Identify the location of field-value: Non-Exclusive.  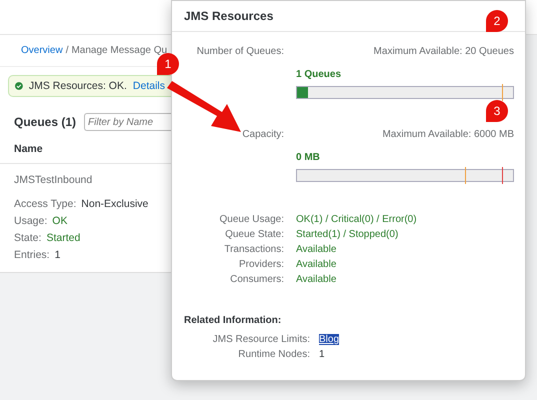
(114, 204).